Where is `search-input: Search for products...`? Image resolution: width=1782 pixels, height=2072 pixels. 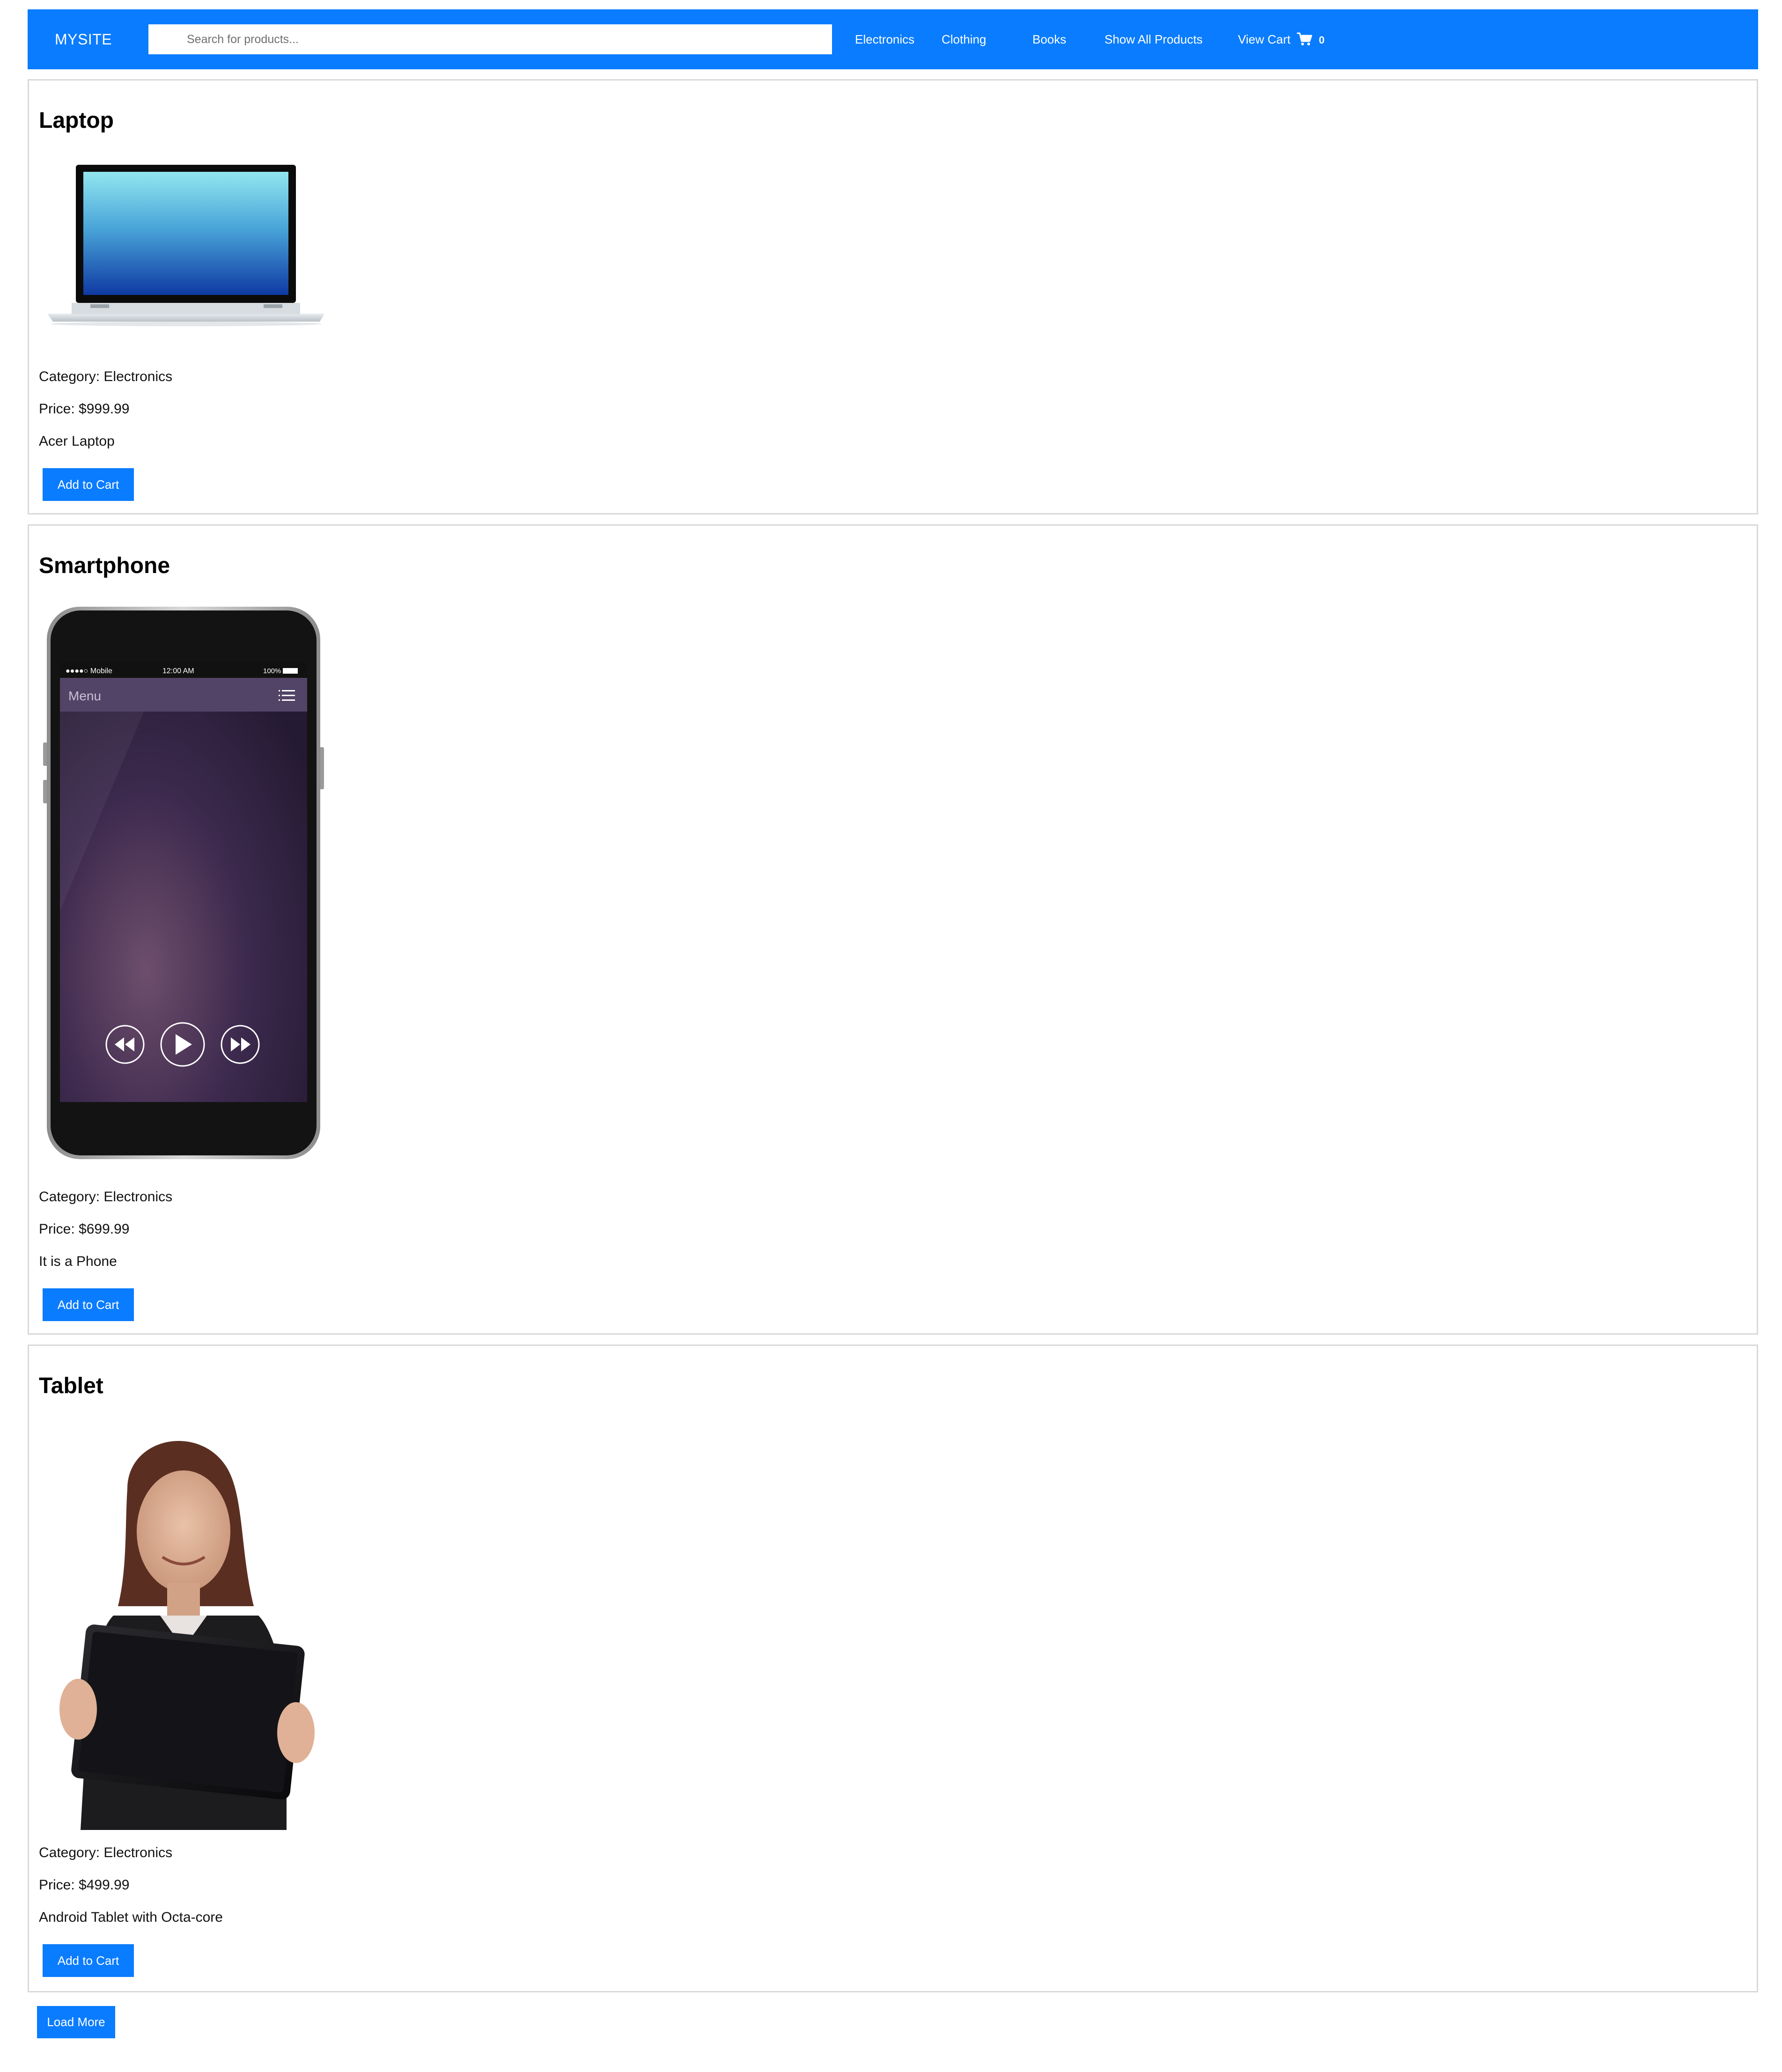 search-input: Search for products... is located at coordinates (490, 39).